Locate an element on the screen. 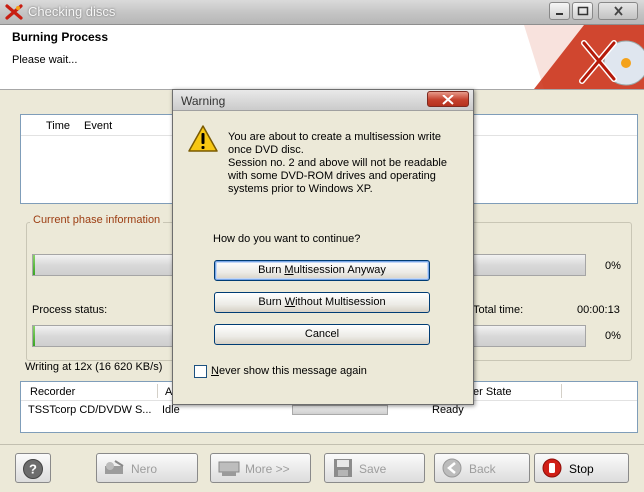 This screenshot has height=492, width=644. back-button-label: Back is located at coordinates (482, 469).